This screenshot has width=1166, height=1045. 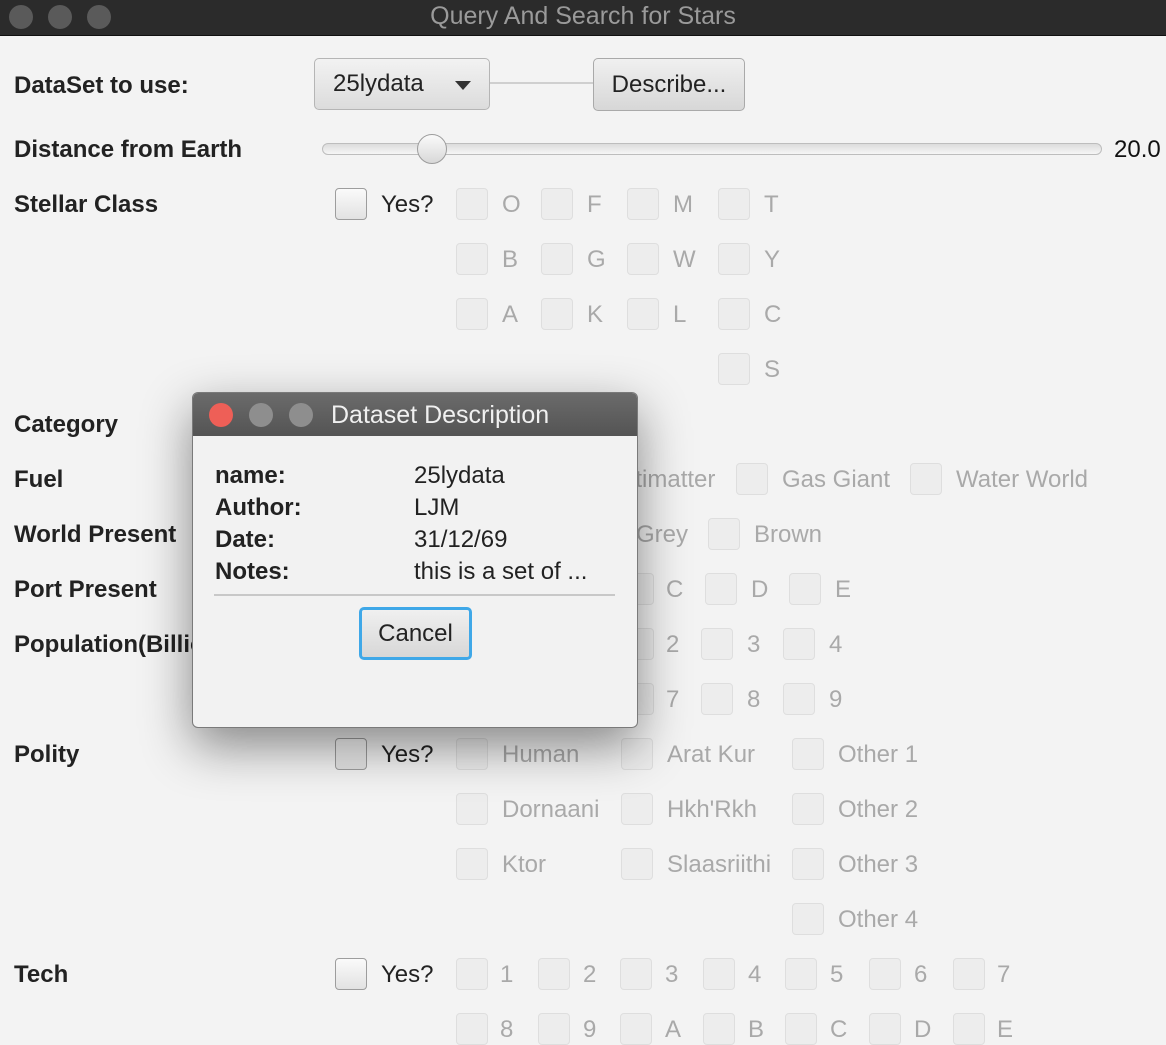 I want to click on polity-checkbox-slaasriithi, so click(x=637, y=864).